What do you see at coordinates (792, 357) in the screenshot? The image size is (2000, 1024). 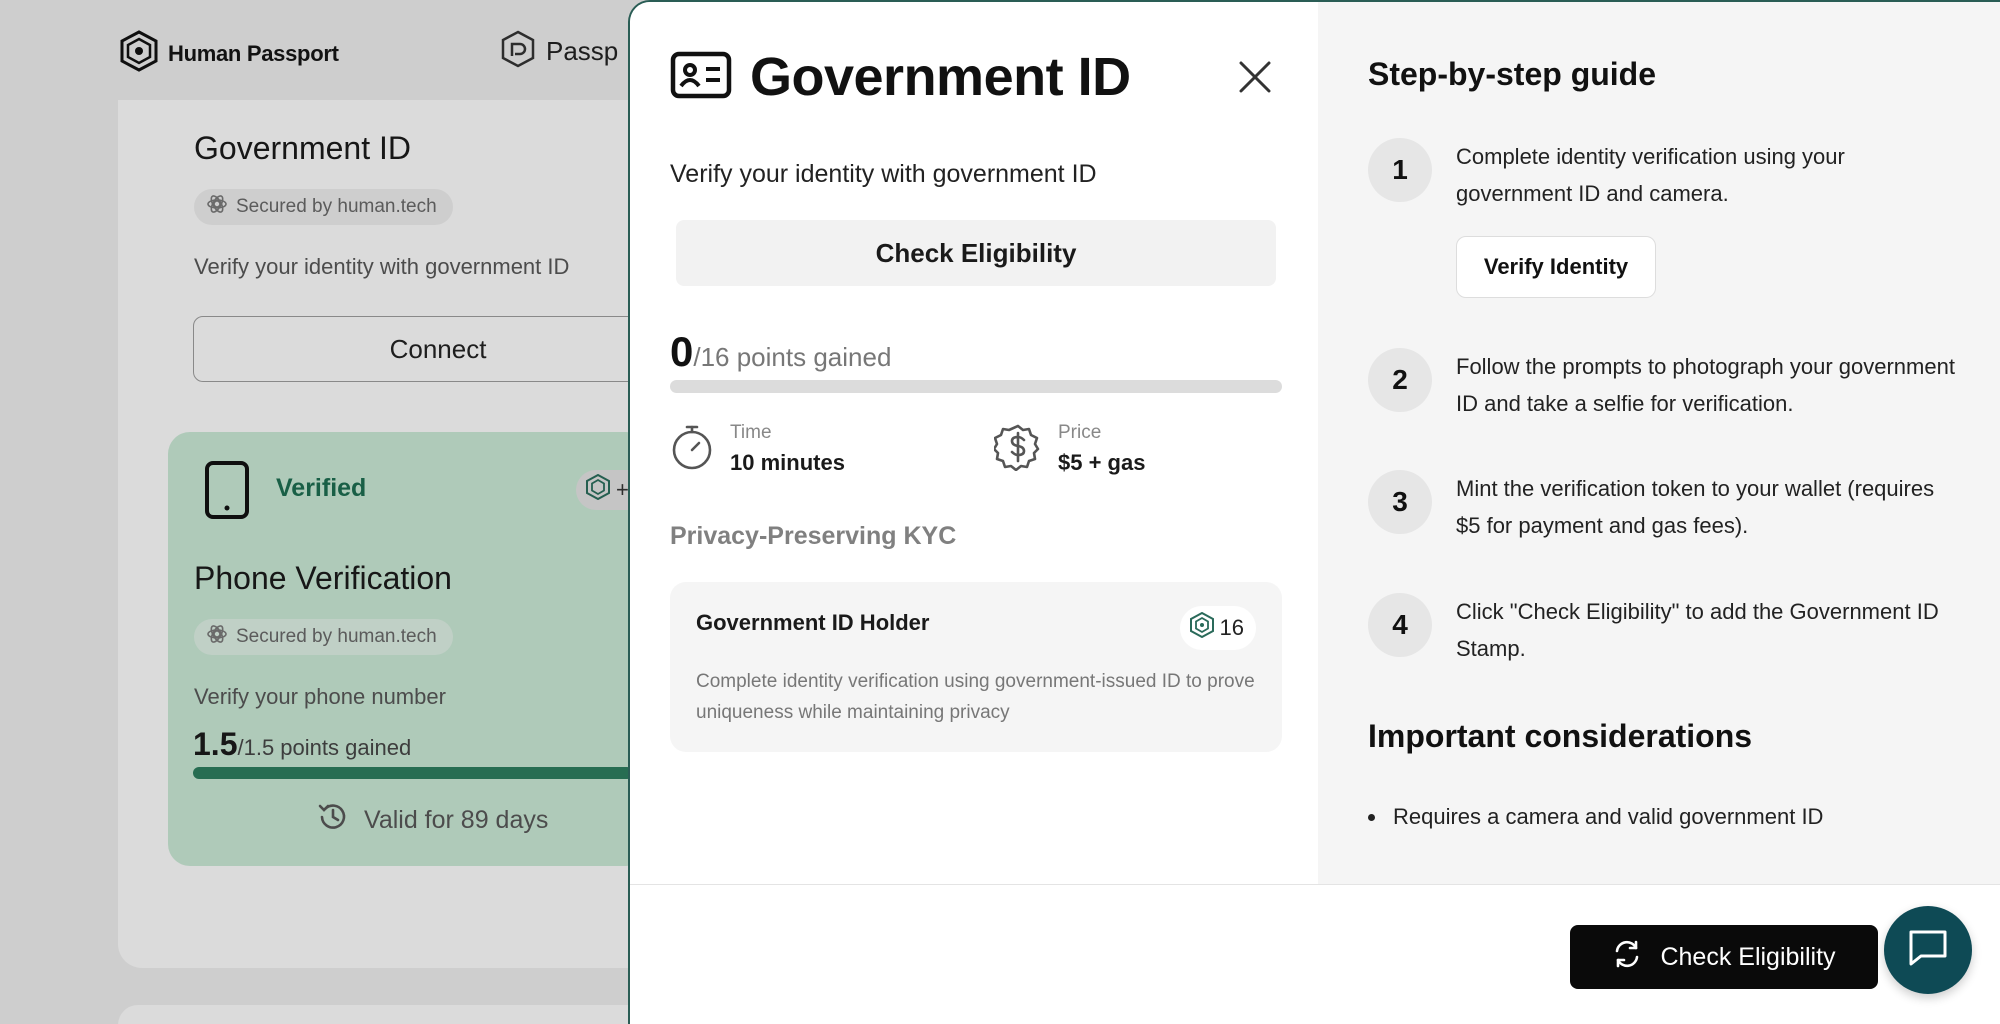 I see `points-suffix: /16 points gained` at bounding box center [792, 357].